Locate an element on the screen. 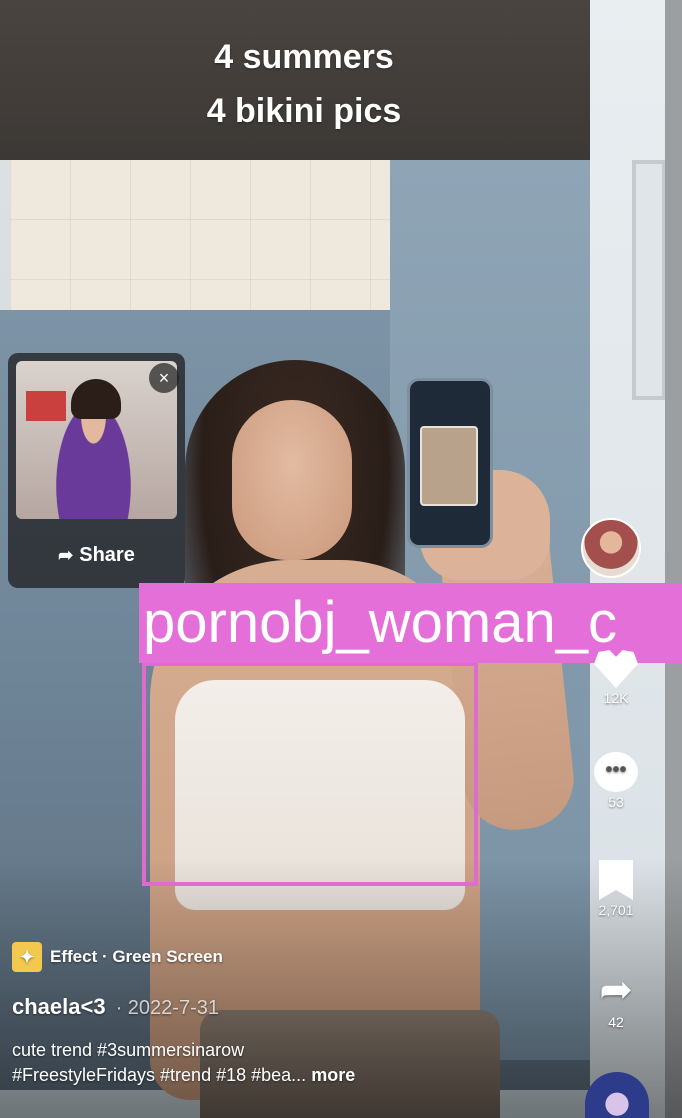 This screenshot has width=682, height=1118. share-count: 42 is located at coordinates (616, 1022).